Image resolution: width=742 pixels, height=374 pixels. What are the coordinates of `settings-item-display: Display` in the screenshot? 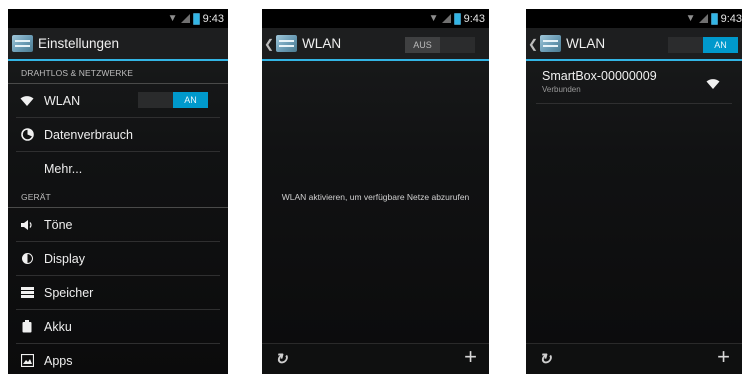 It's located at (118, 258).